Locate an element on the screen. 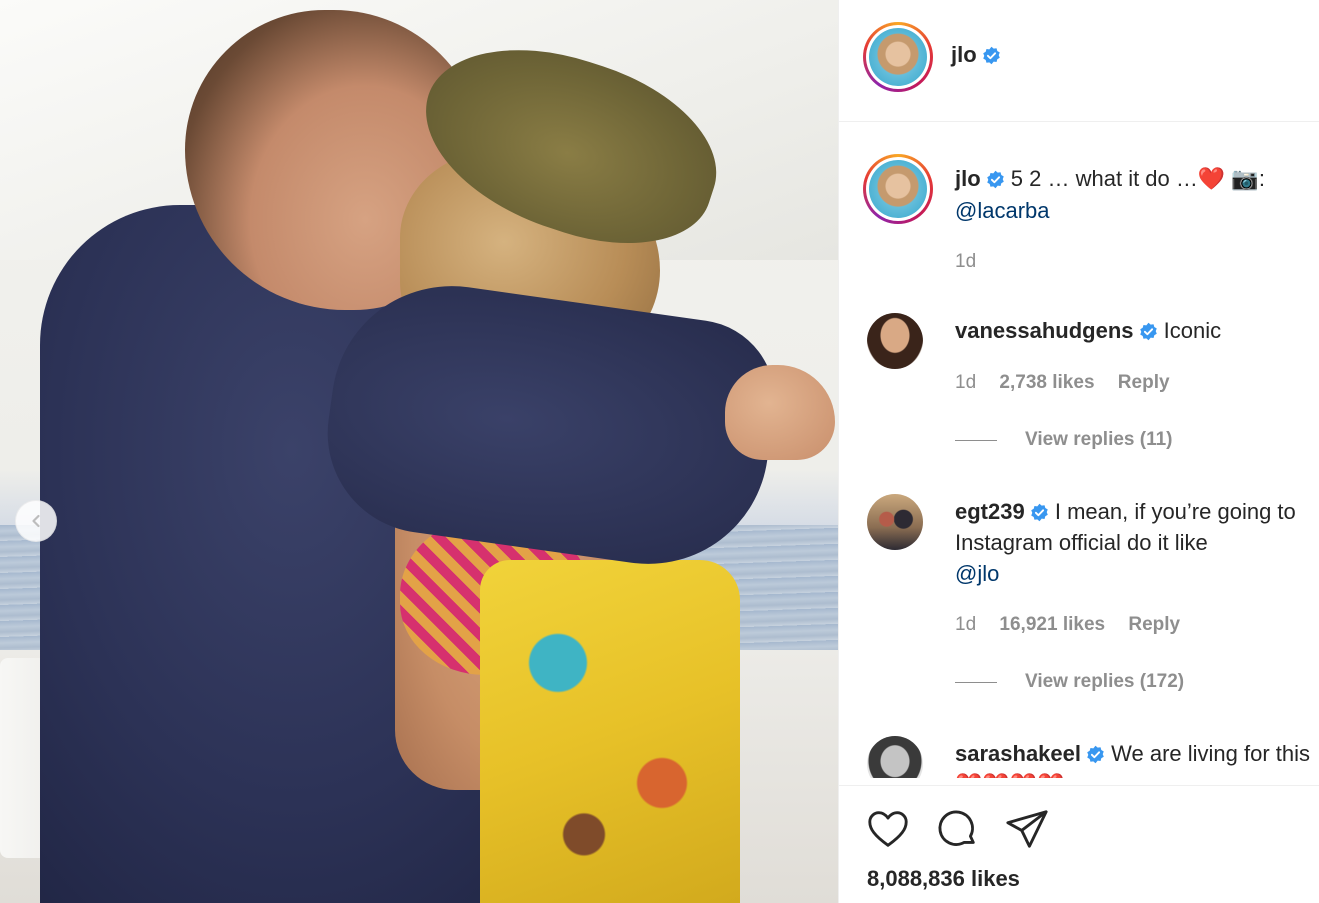  comment-likes: 16,921 likes is located at coordinates (1052, 624).